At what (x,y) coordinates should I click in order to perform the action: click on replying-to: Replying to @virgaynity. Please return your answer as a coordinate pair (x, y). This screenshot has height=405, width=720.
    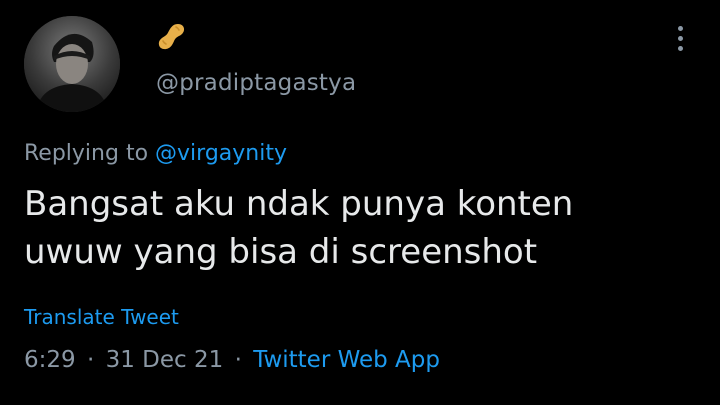
    Looking at the image, I should click on (155, 153).